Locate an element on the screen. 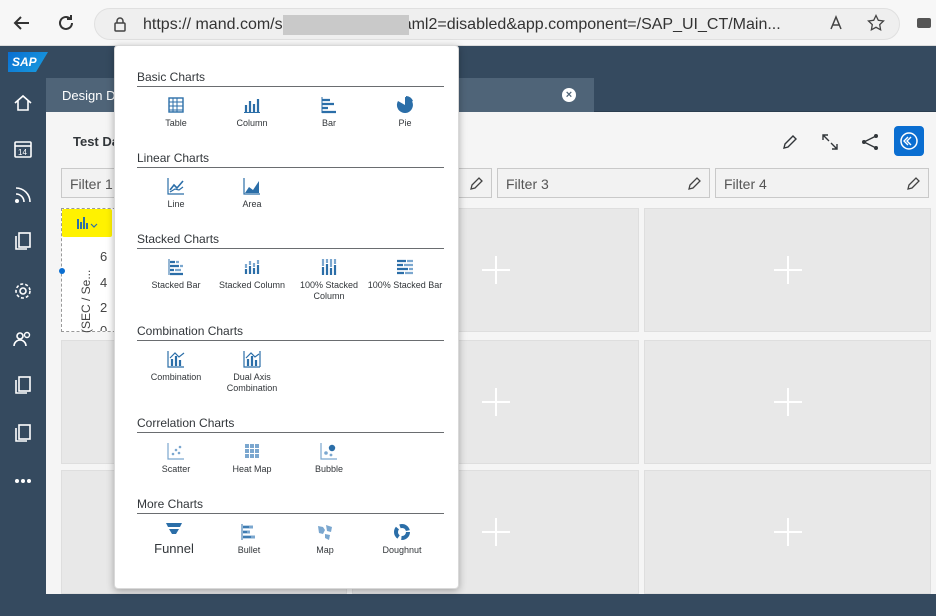 Image resolution: width=936 pixels, height=616 pixels. section-title: More Charts is located at coordinates (170, 504).